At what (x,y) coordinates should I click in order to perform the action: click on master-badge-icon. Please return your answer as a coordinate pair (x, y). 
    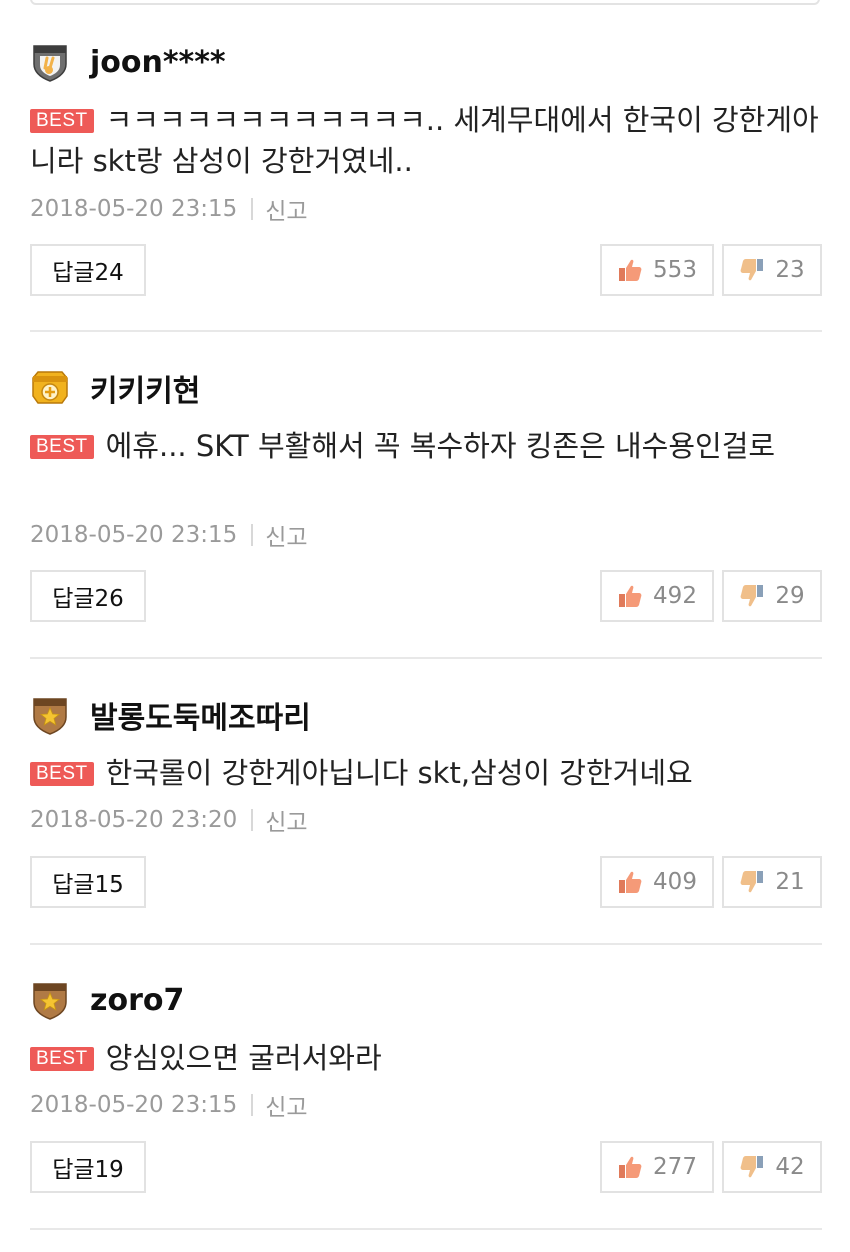
    Looking at the image, I should click on (50, 387).